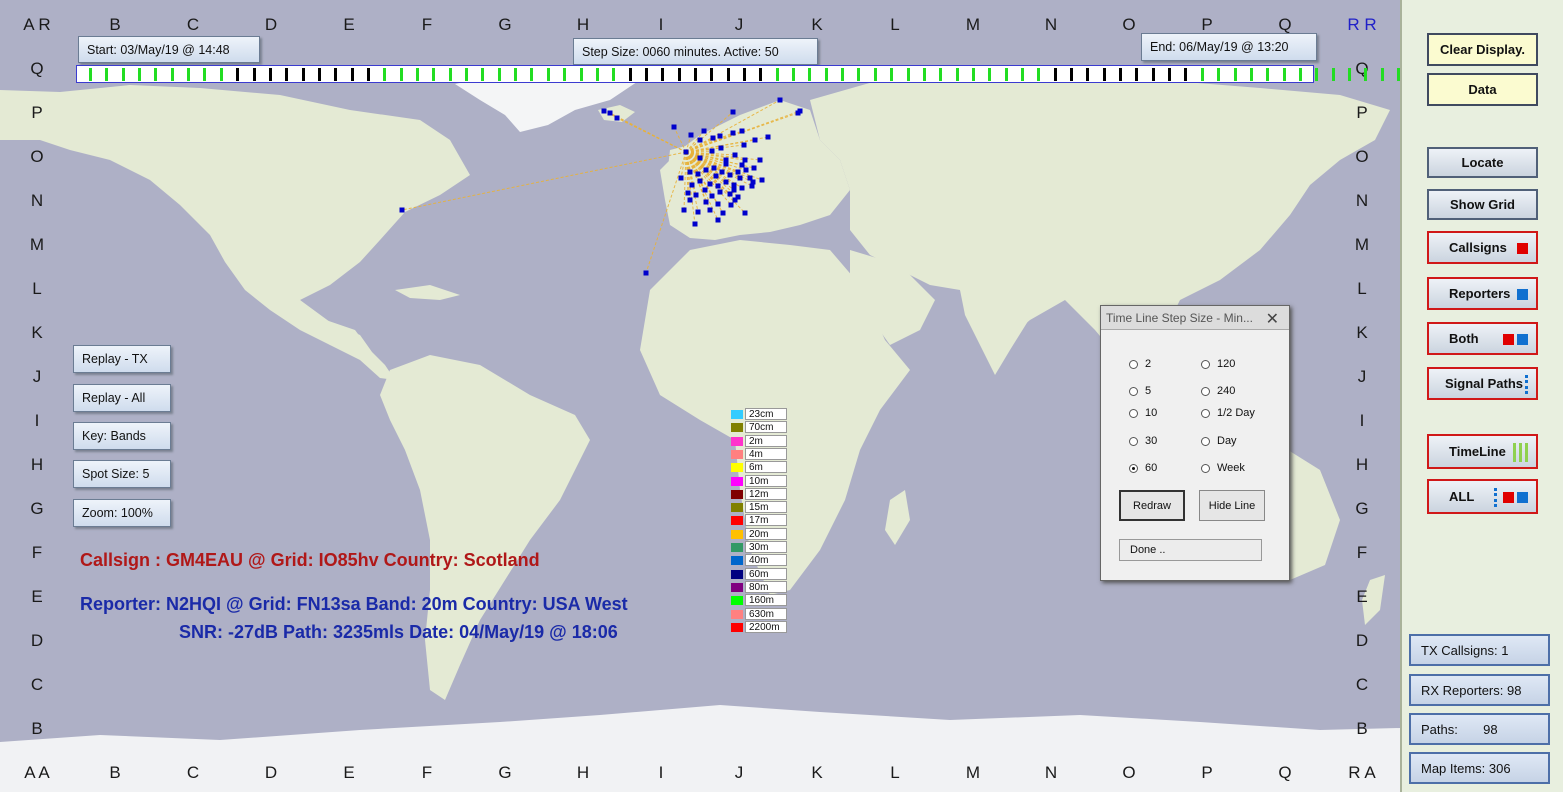 The height and width of the screenshot is (792, 1563). I want to click on step-size-radio: 240, so click(1218, 391).